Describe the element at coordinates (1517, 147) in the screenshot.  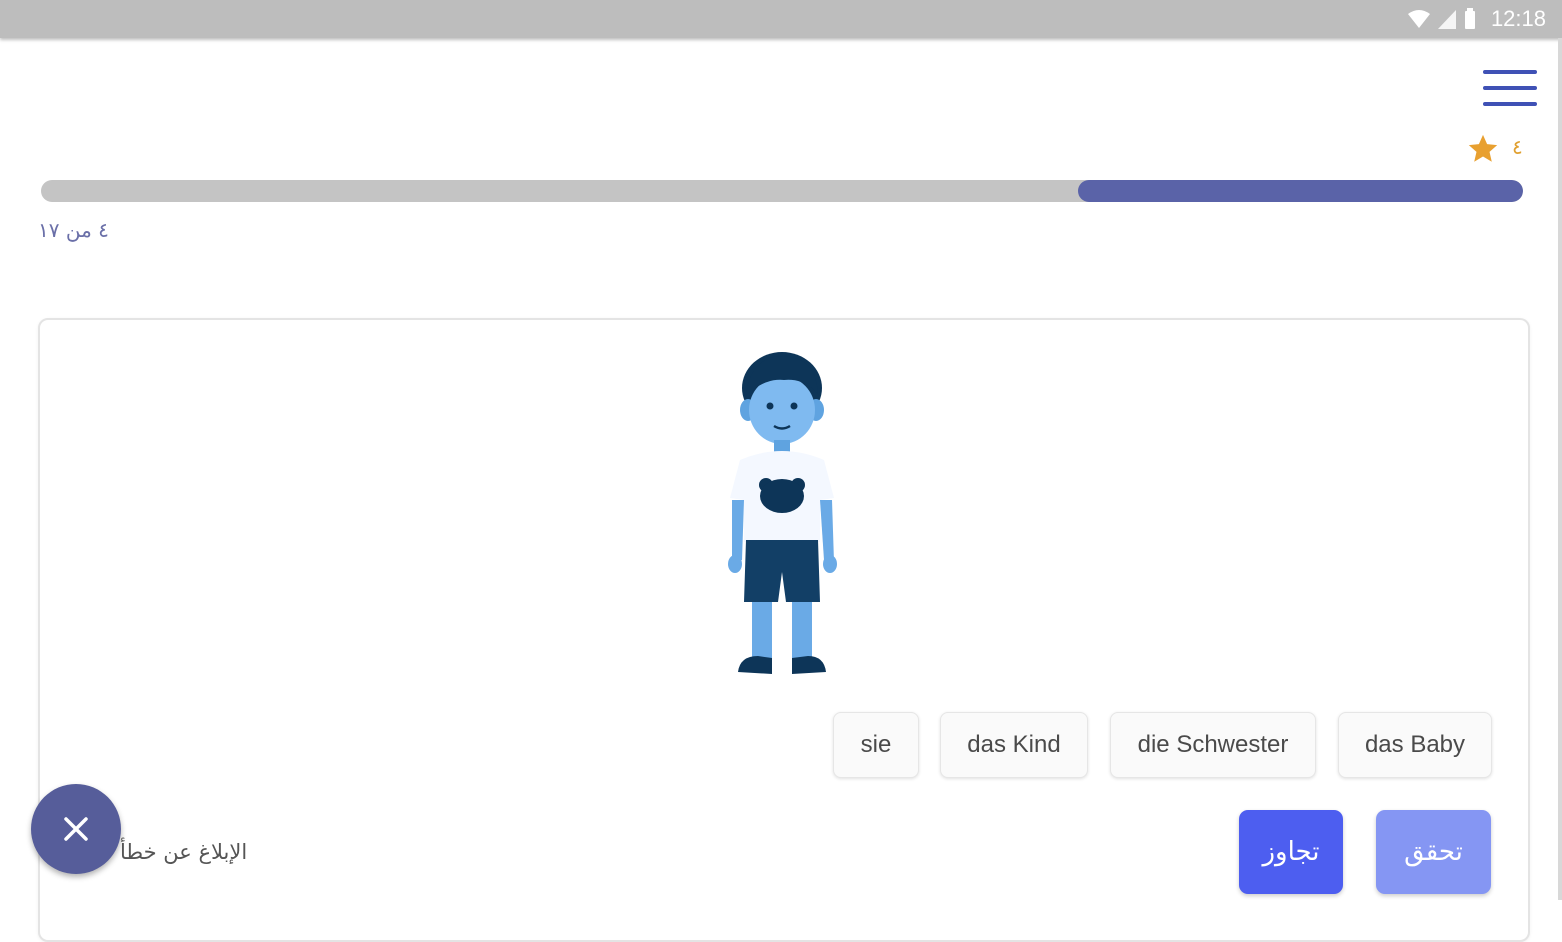
I see `score-count: ٤` at that location.